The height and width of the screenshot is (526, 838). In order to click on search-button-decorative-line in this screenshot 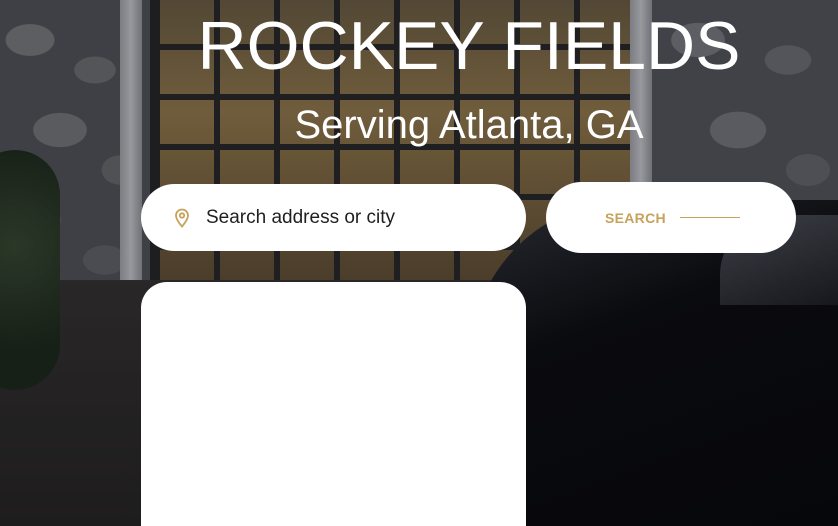, I will do `click(709, 217)`.